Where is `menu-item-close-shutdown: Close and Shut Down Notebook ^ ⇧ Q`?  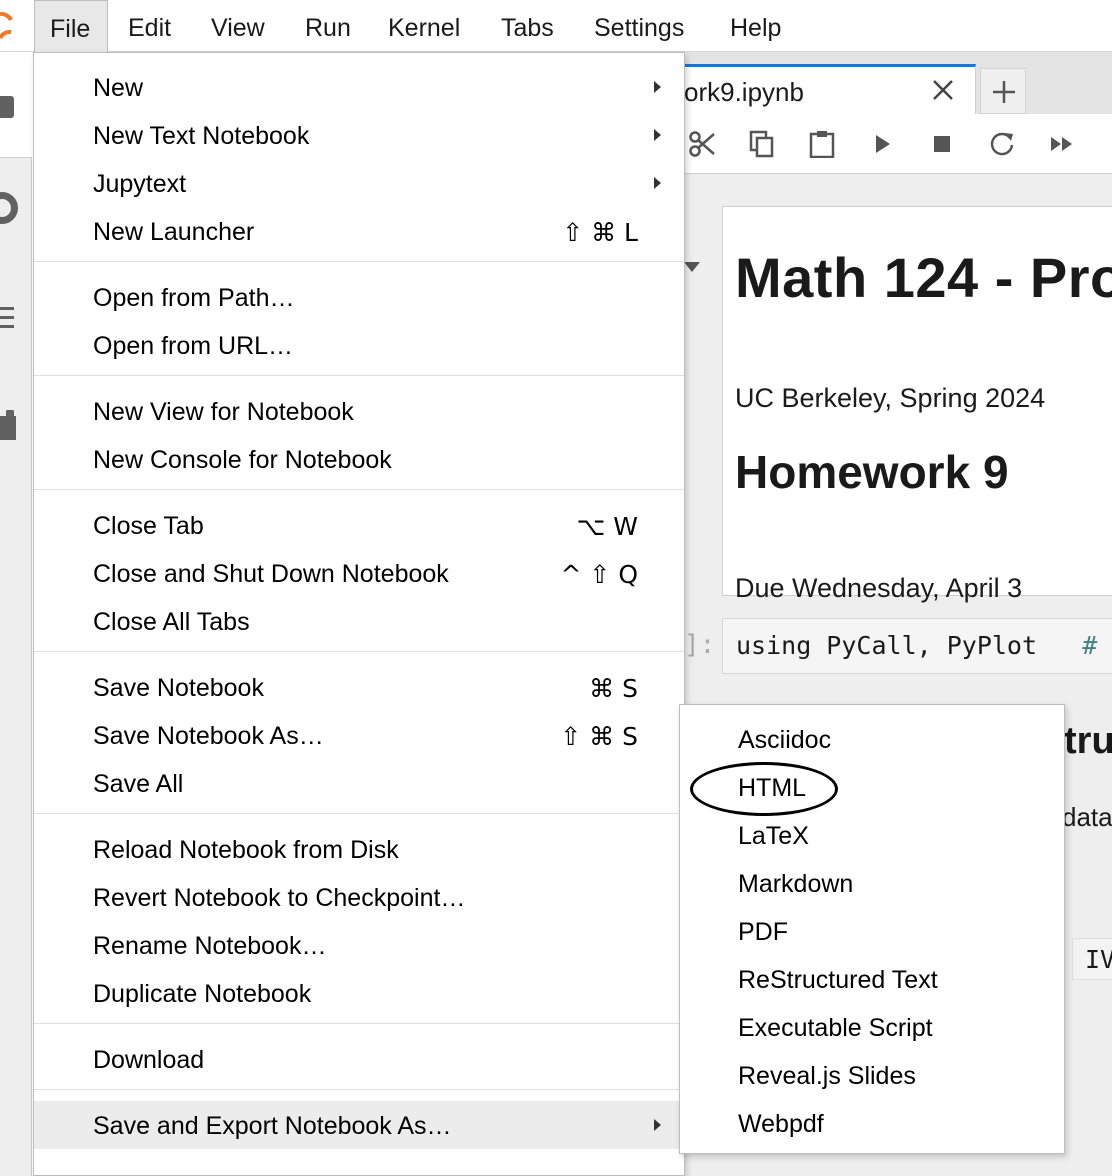
menu-item-close-shutdown: Close and Shut Down Notebook ^ ⇧ Q is located at coordinates (359, 573).